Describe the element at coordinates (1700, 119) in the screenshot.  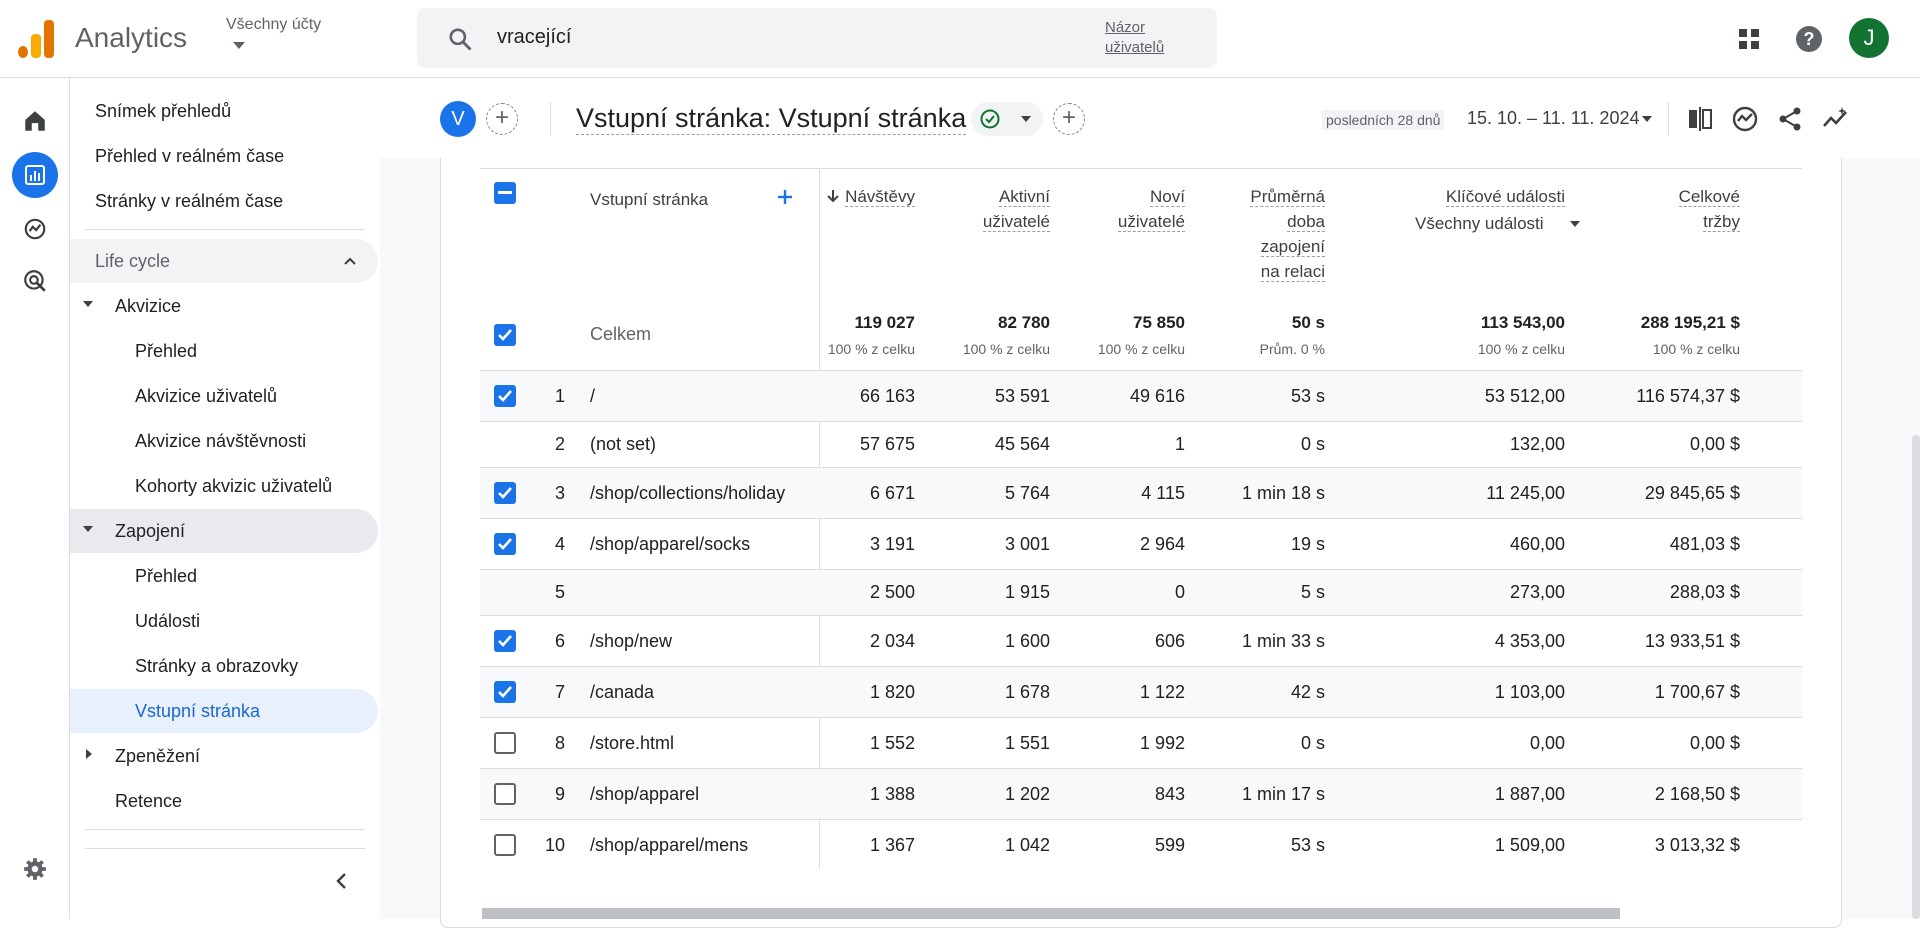
I see `compare-icon` at that location.